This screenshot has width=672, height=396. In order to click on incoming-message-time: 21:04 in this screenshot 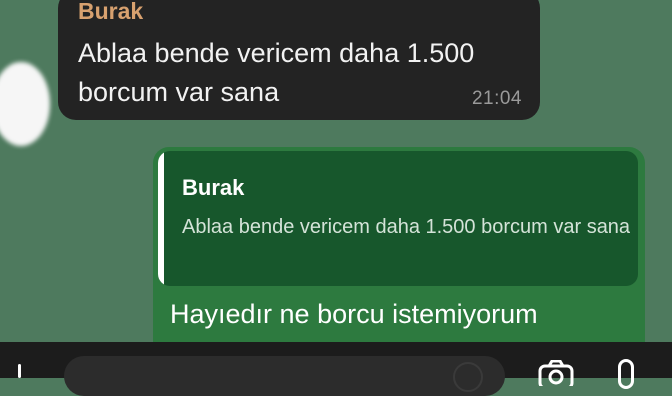, I will do `click(496, 98)`.